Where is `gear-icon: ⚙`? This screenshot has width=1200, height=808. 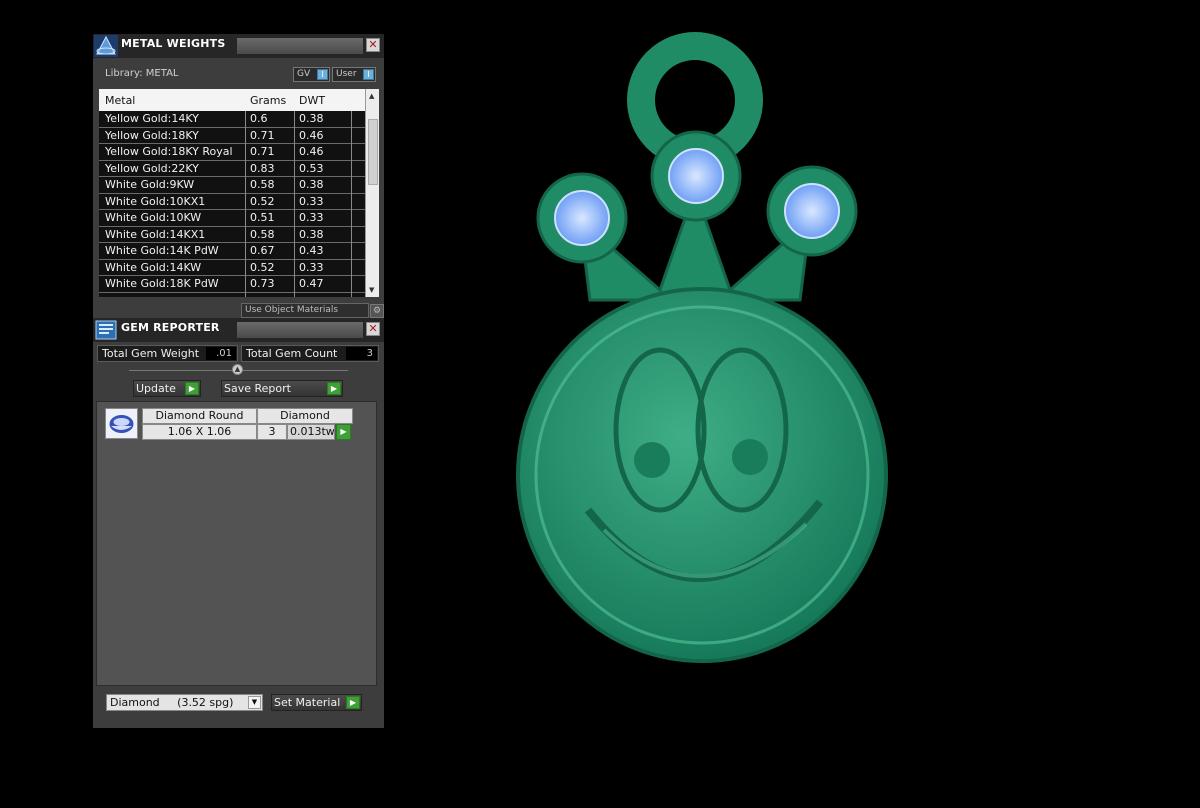
gear-icon: ⚙ is located at coordinates (377, 311).